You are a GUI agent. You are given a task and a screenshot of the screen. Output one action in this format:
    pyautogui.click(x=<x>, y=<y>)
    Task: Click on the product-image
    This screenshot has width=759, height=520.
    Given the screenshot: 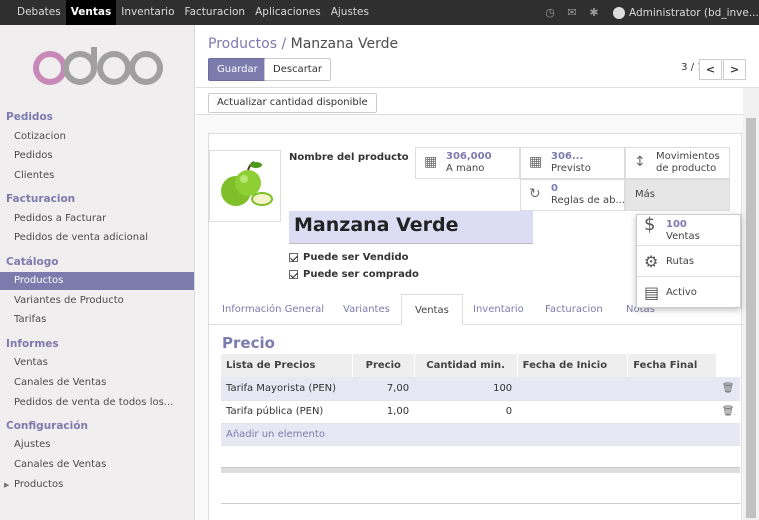 What is the action you would take?
    pyautogui.click(x=245, y=186)
    